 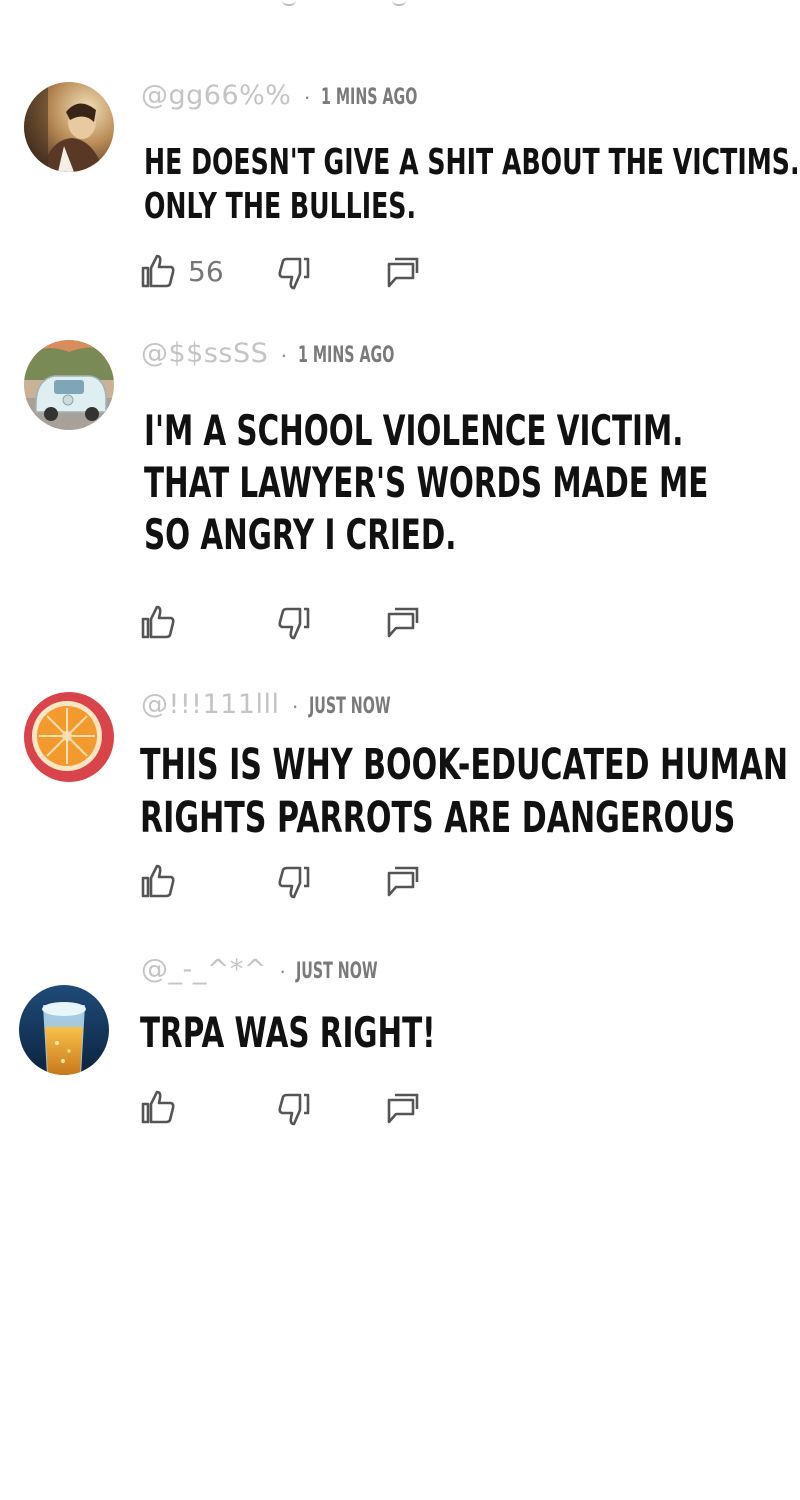 What do you see at coordinates (464, 765) in the screenshot?
I see `comment-line: THIS IS WHY BOOK-EDUCATED HUMAN` at bounding box center [464, 765].